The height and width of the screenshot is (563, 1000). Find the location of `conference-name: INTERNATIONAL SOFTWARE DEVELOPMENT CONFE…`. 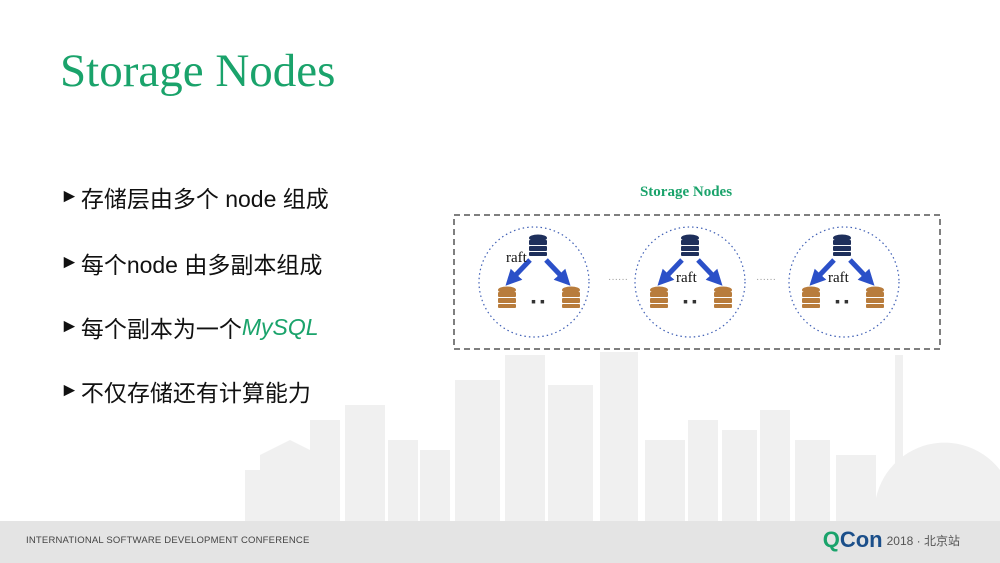

conference-name: INTERNATIONAL SOFTWARE DEVELOPMENT CONFE… is located at coordinates (168, 540).